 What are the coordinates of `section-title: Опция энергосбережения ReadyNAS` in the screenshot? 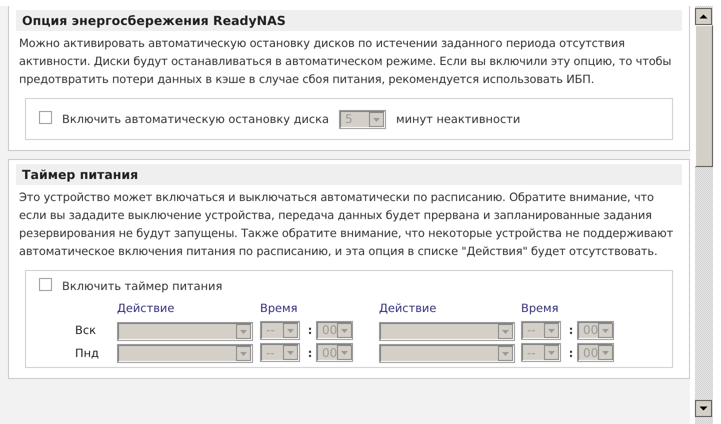 It's located at (349, 20).